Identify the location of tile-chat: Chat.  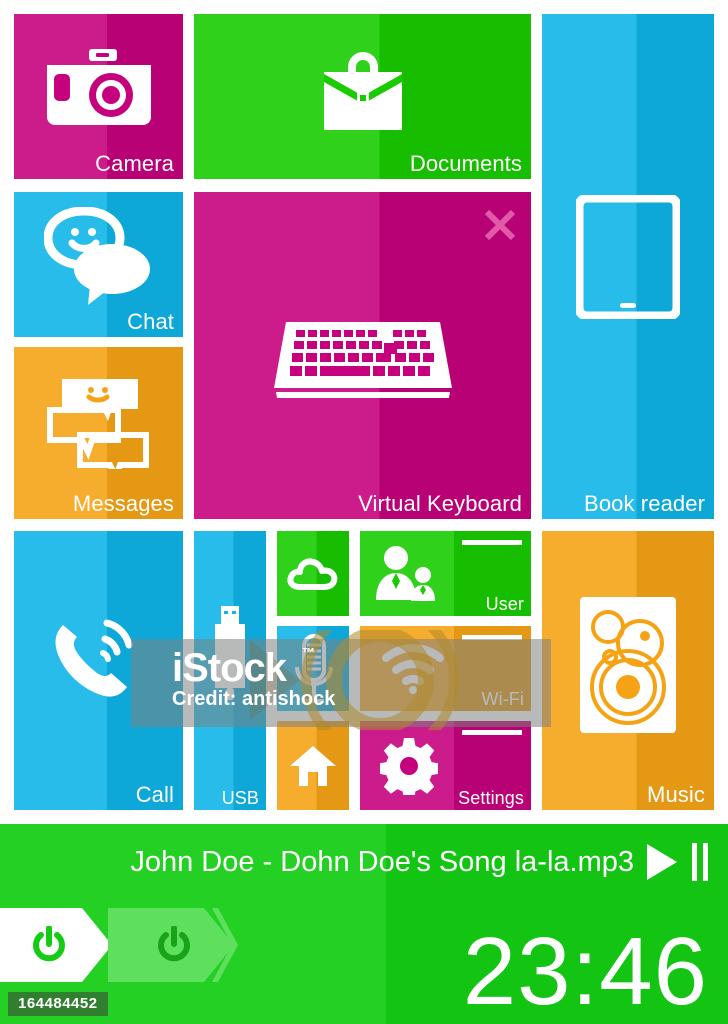
(98, 264).